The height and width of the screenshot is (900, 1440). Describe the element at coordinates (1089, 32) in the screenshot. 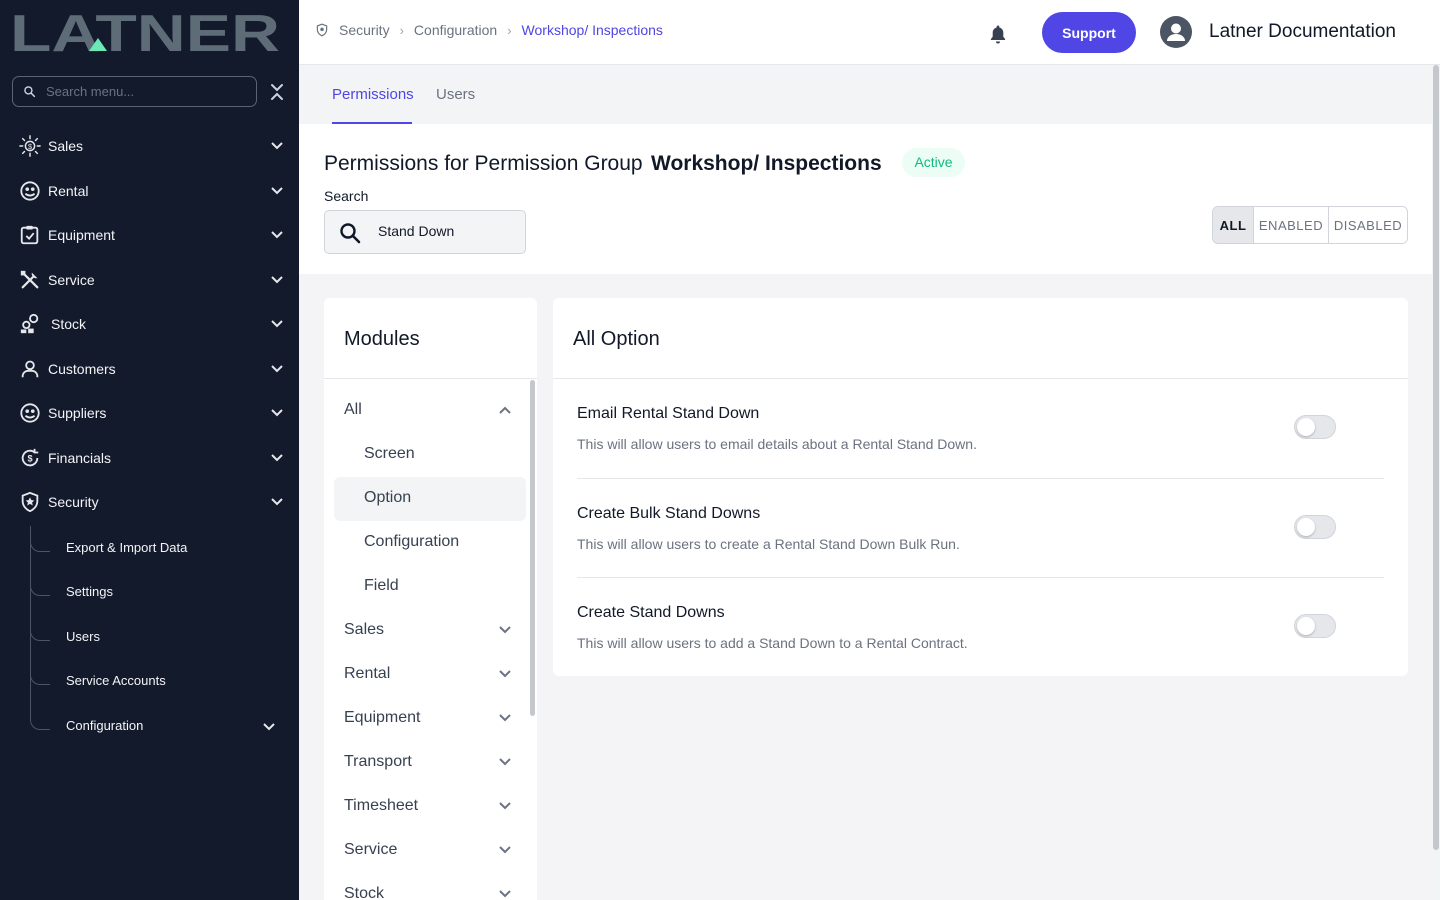

I see `support-button: Support` at that location.